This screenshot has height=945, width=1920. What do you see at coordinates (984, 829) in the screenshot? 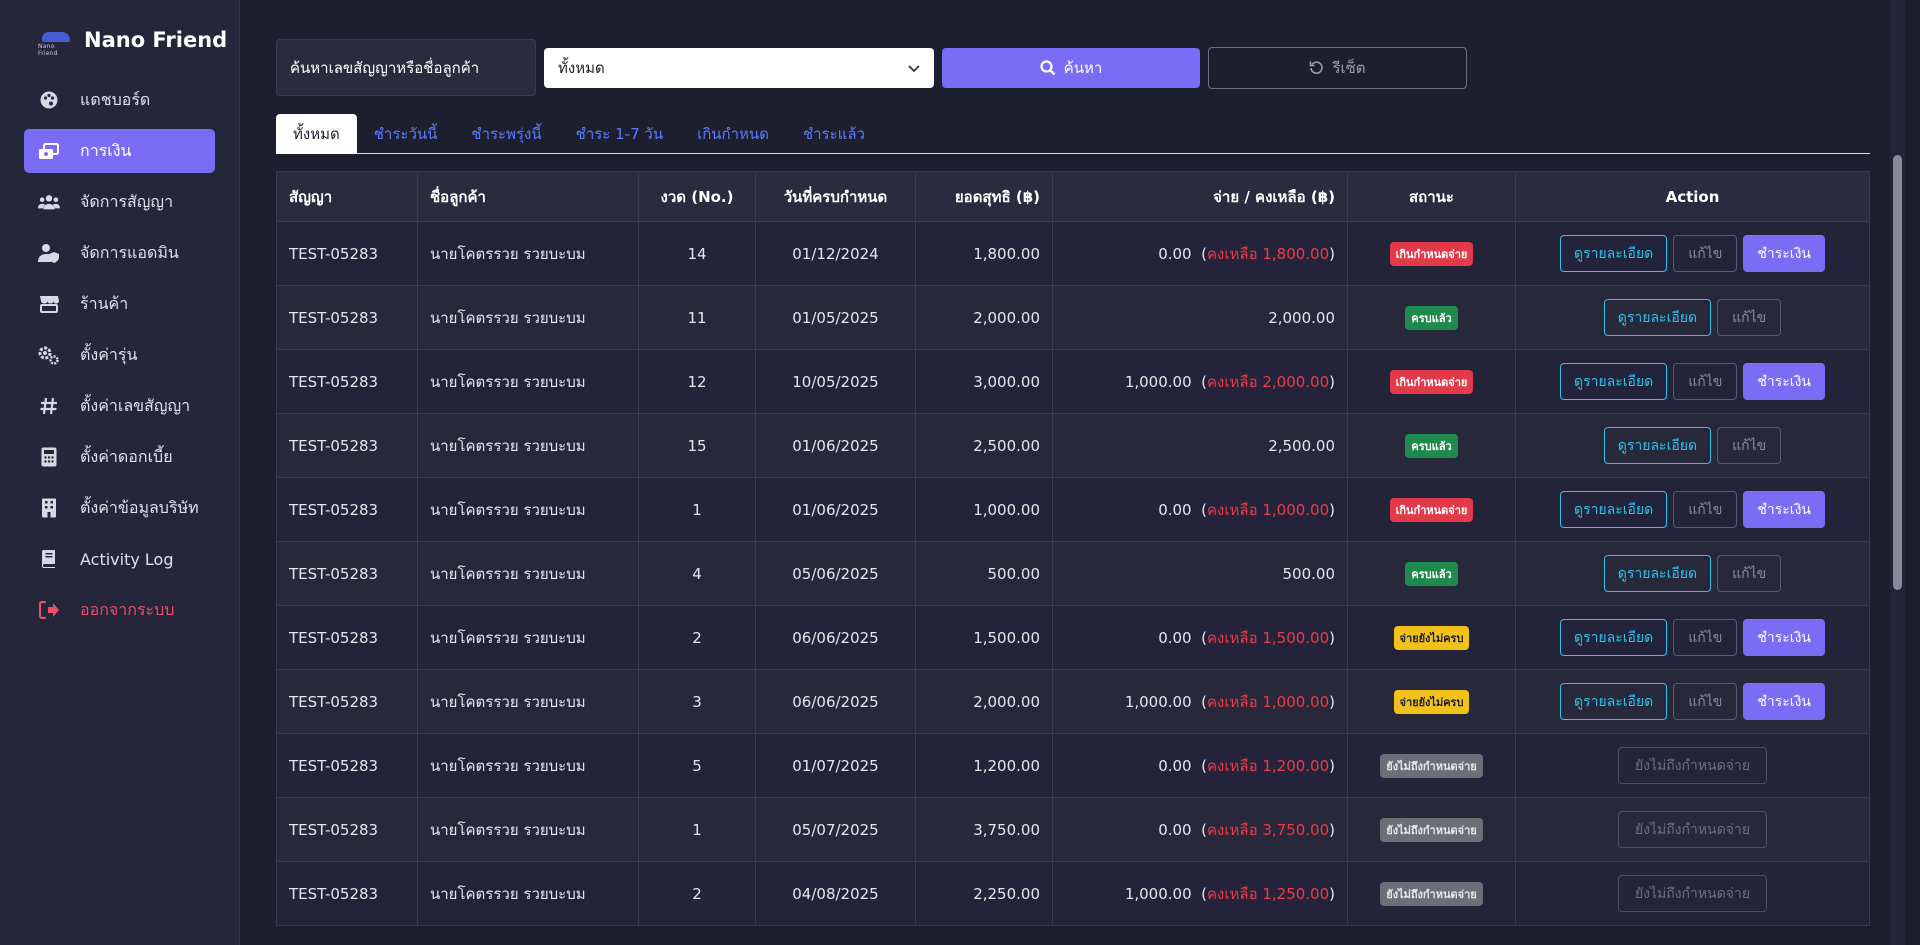
I see `cell-net: 3,750.00` at bounding box center [984, 829].